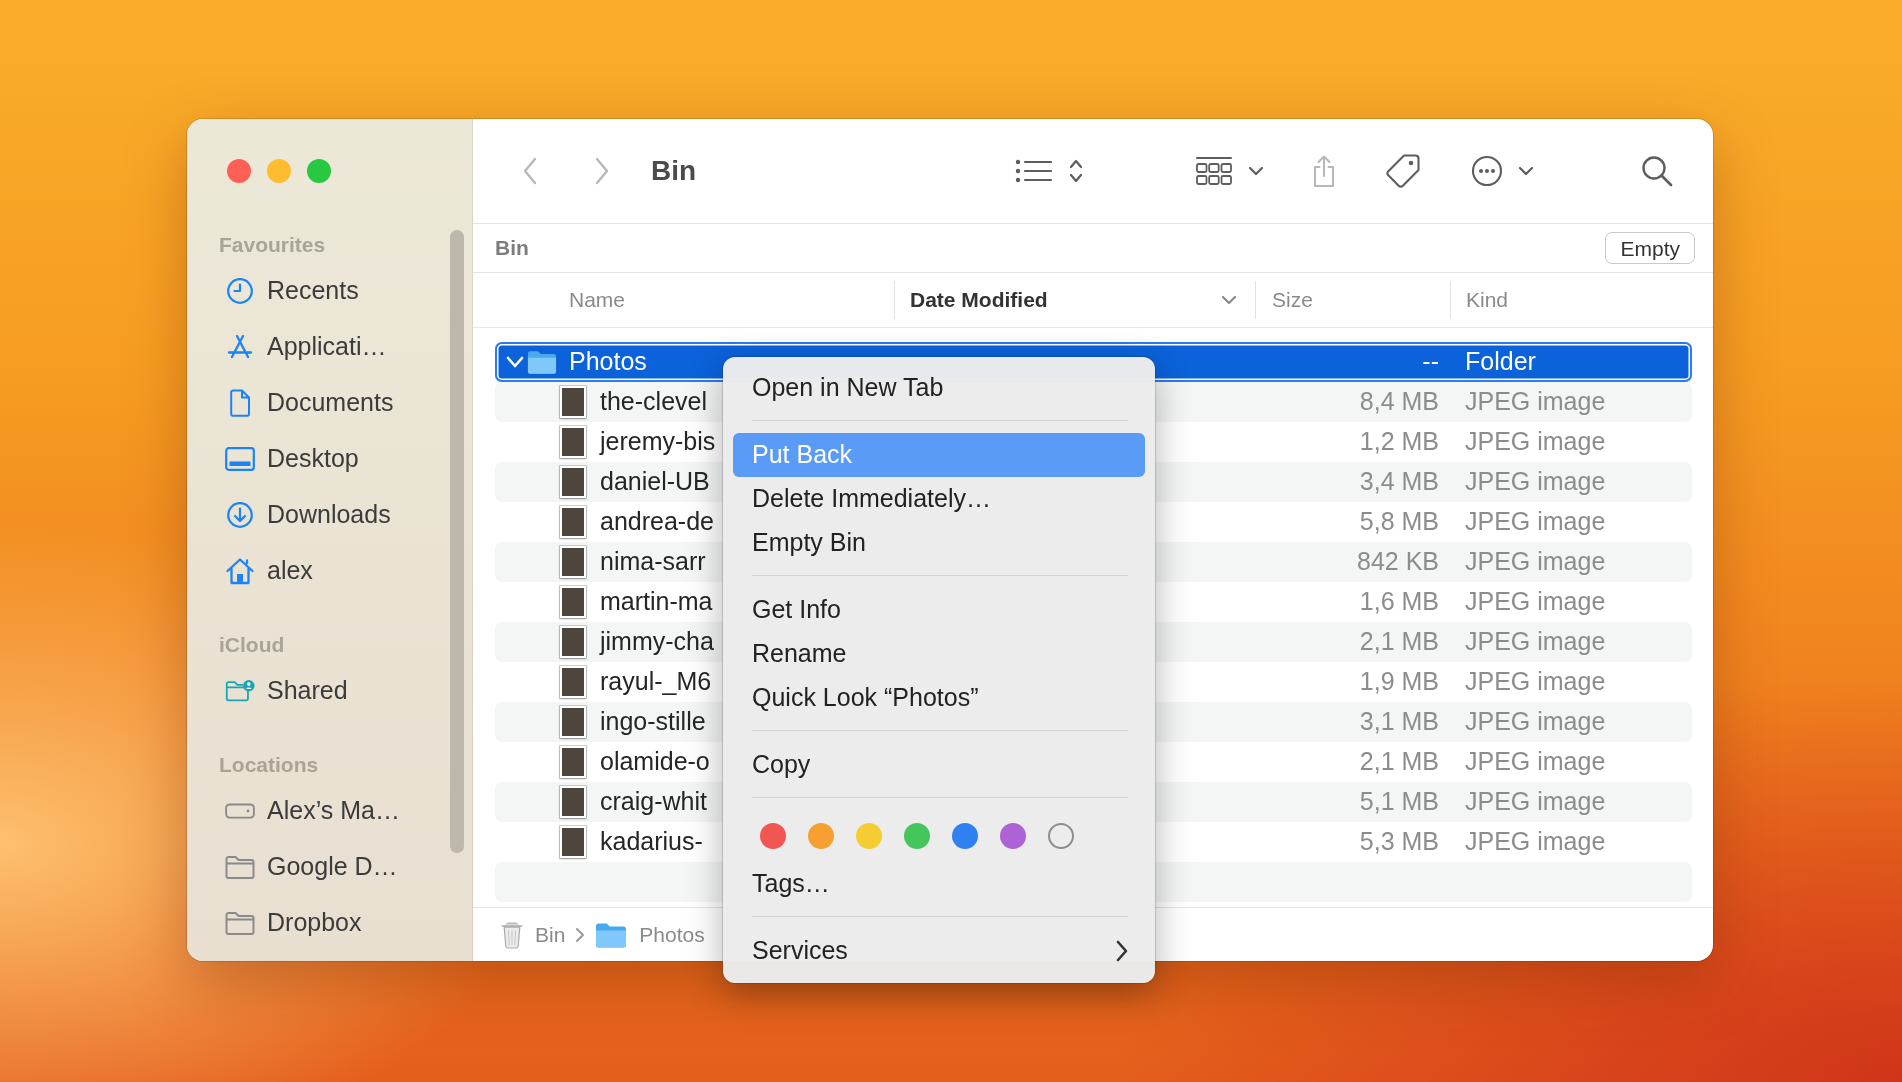 The image size is (1902, 1082). I want to click on folder-name: Photos, so click(608, 362).